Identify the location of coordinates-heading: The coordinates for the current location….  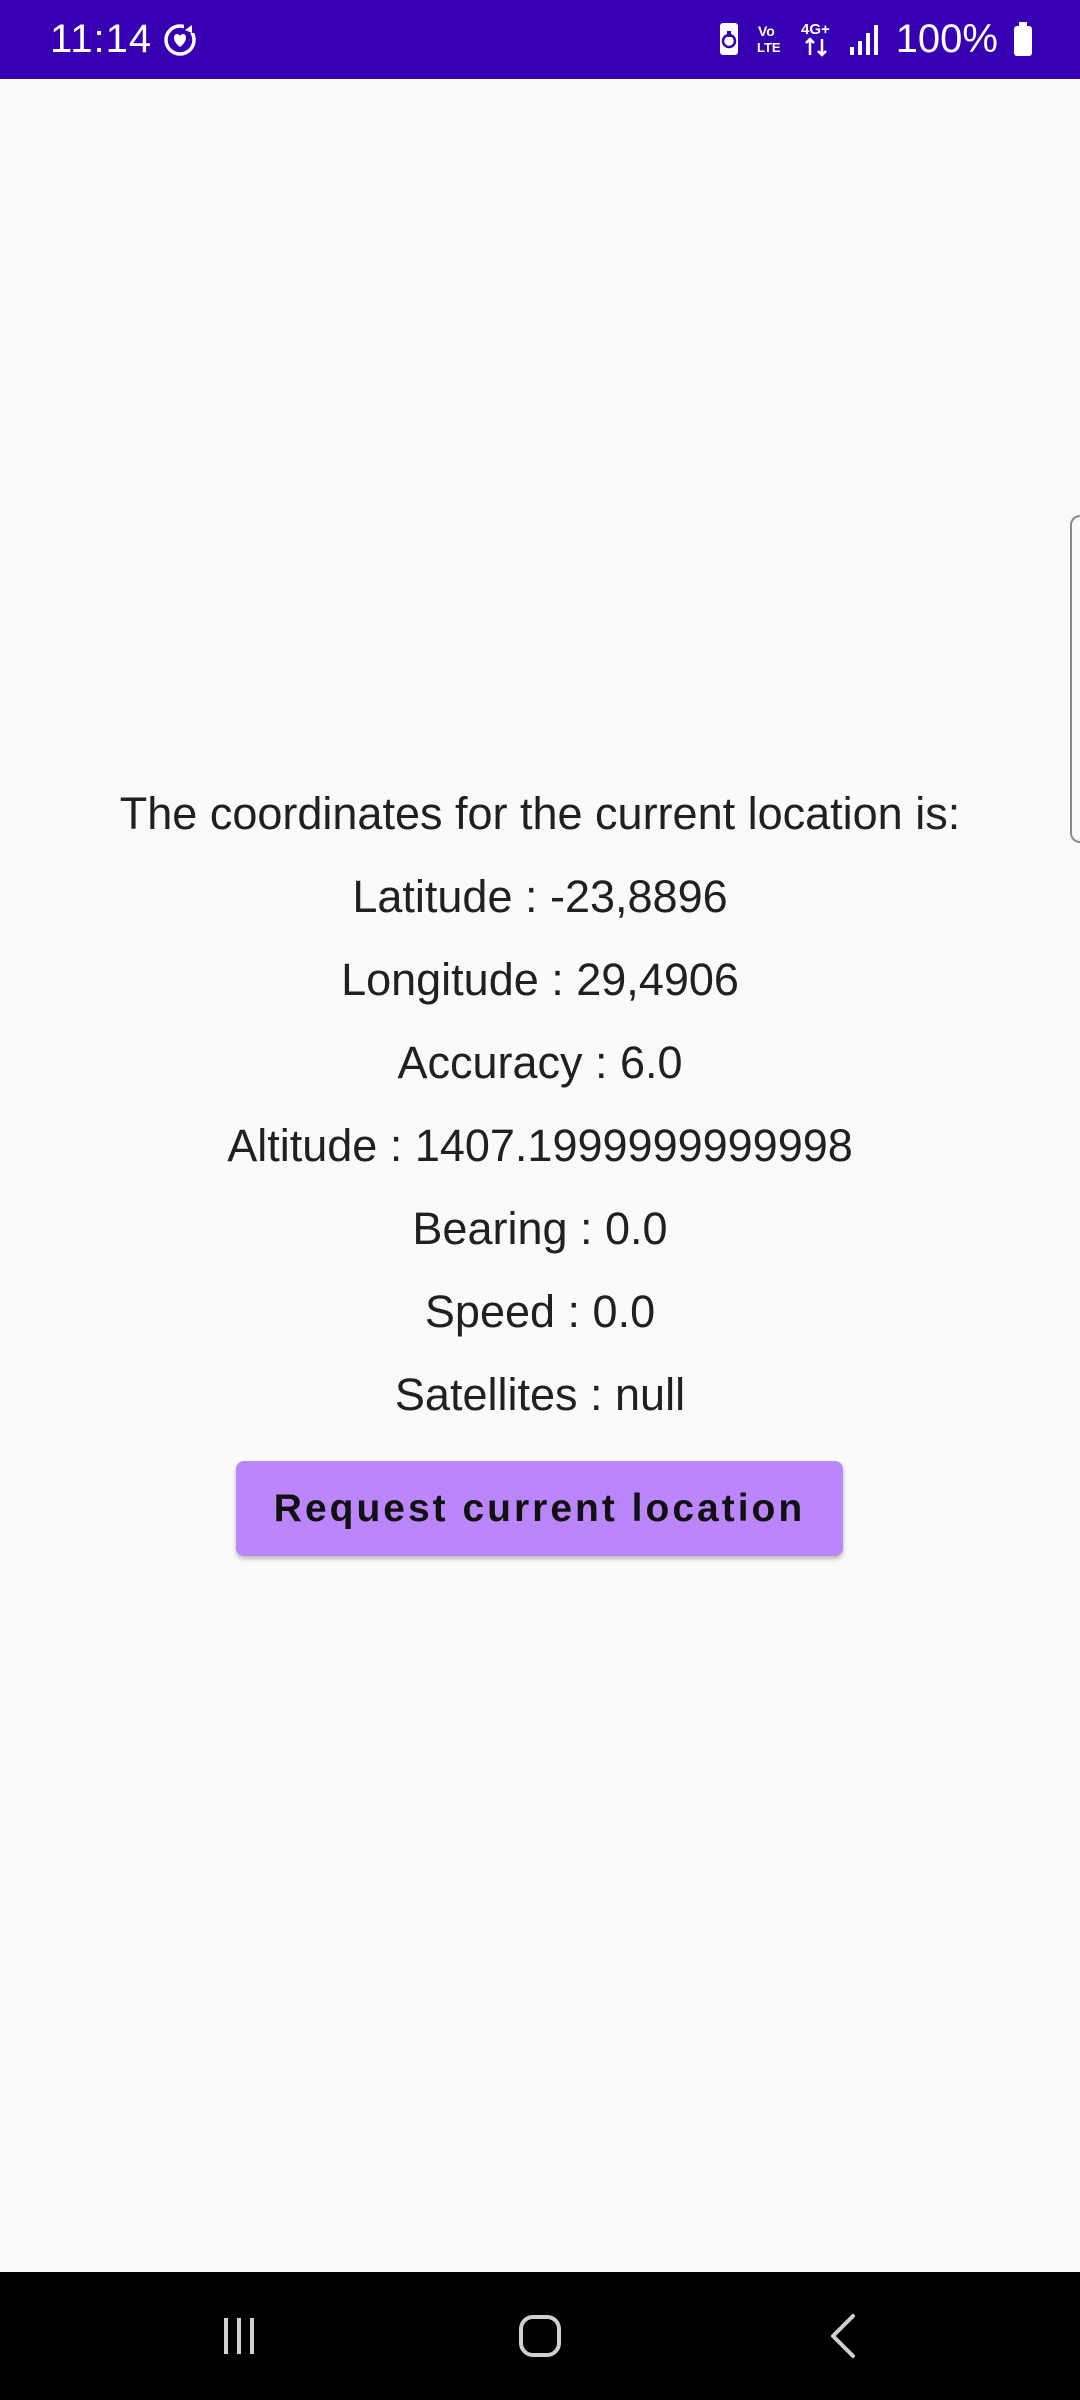
(540, 813).